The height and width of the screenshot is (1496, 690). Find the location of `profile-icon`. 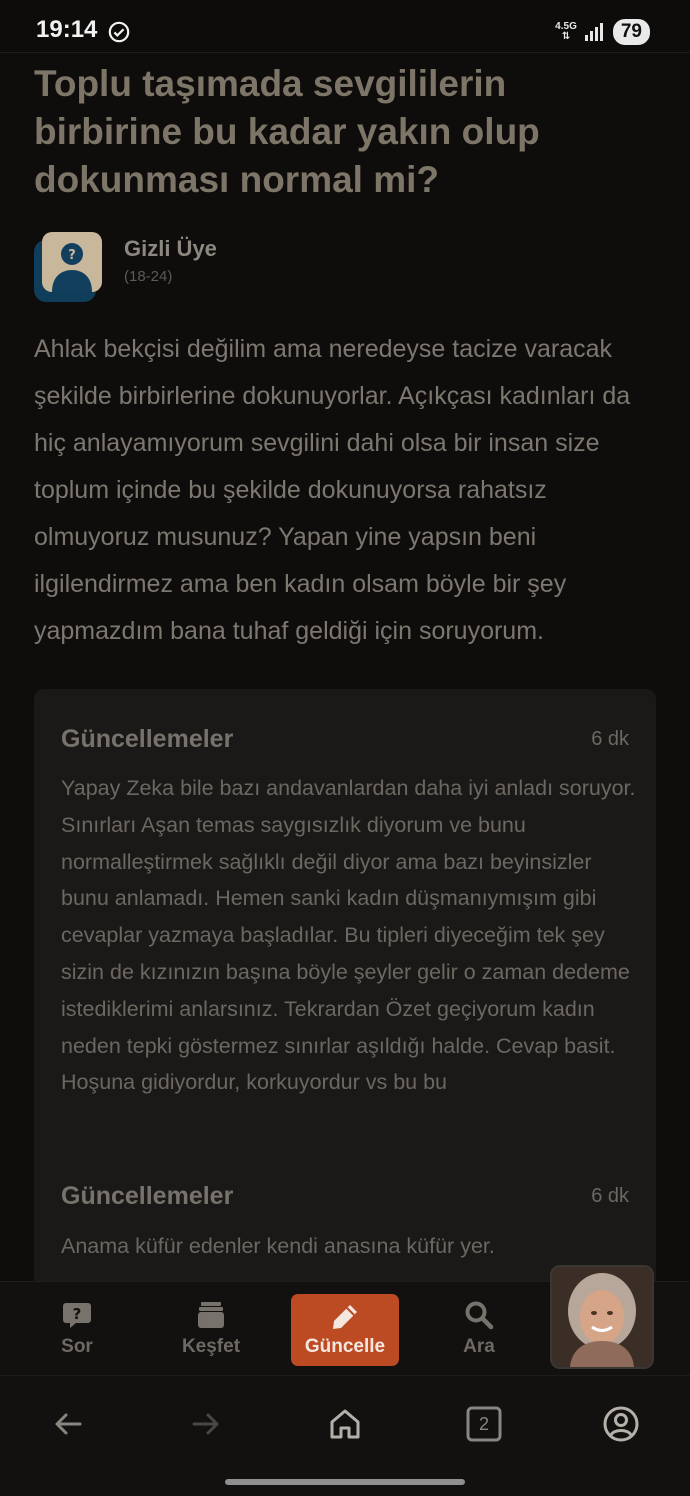

profile-icon is located at coordinates (621, 1424).